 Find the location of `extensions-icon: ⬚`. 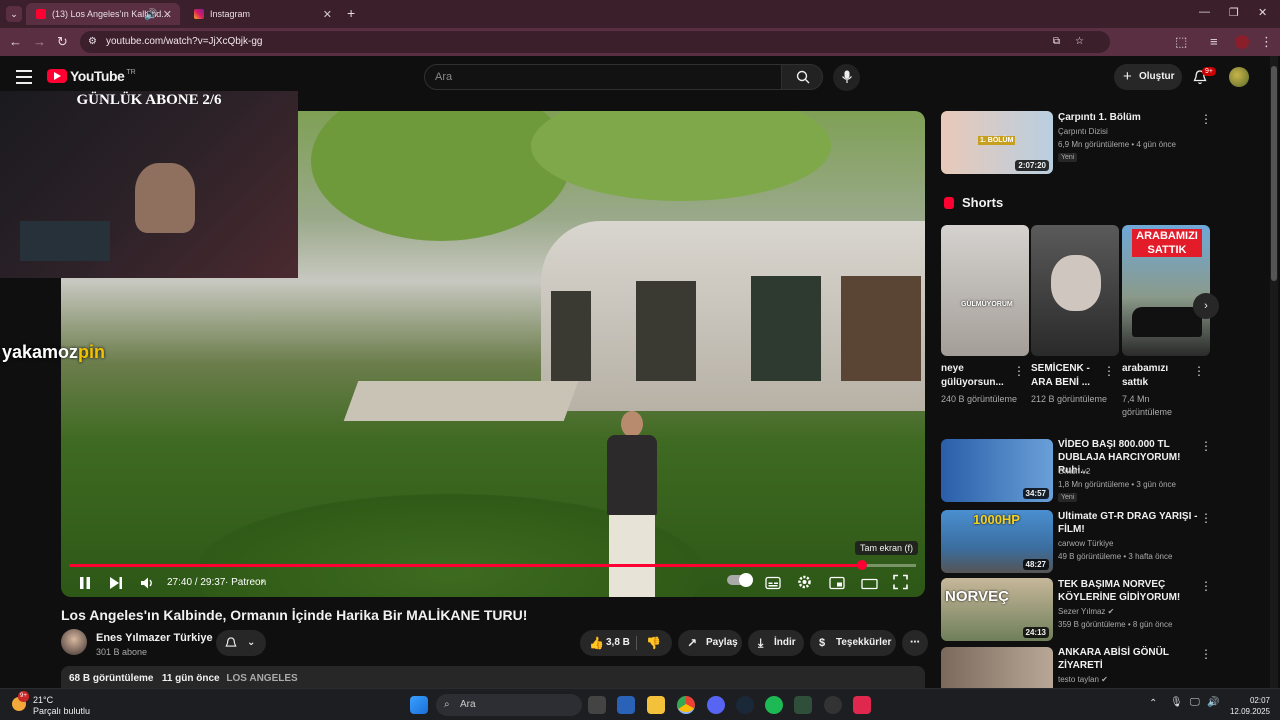

extensions-icon: ⬚ is located at coordinates (1181, 42).